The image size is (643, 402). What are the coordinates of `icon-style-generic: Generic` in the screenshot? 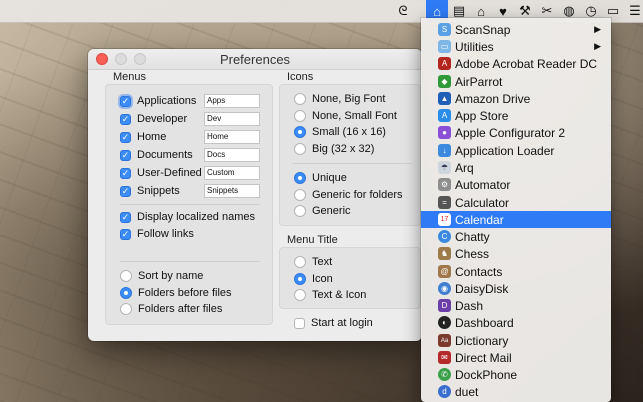 It's located at (322, 211).